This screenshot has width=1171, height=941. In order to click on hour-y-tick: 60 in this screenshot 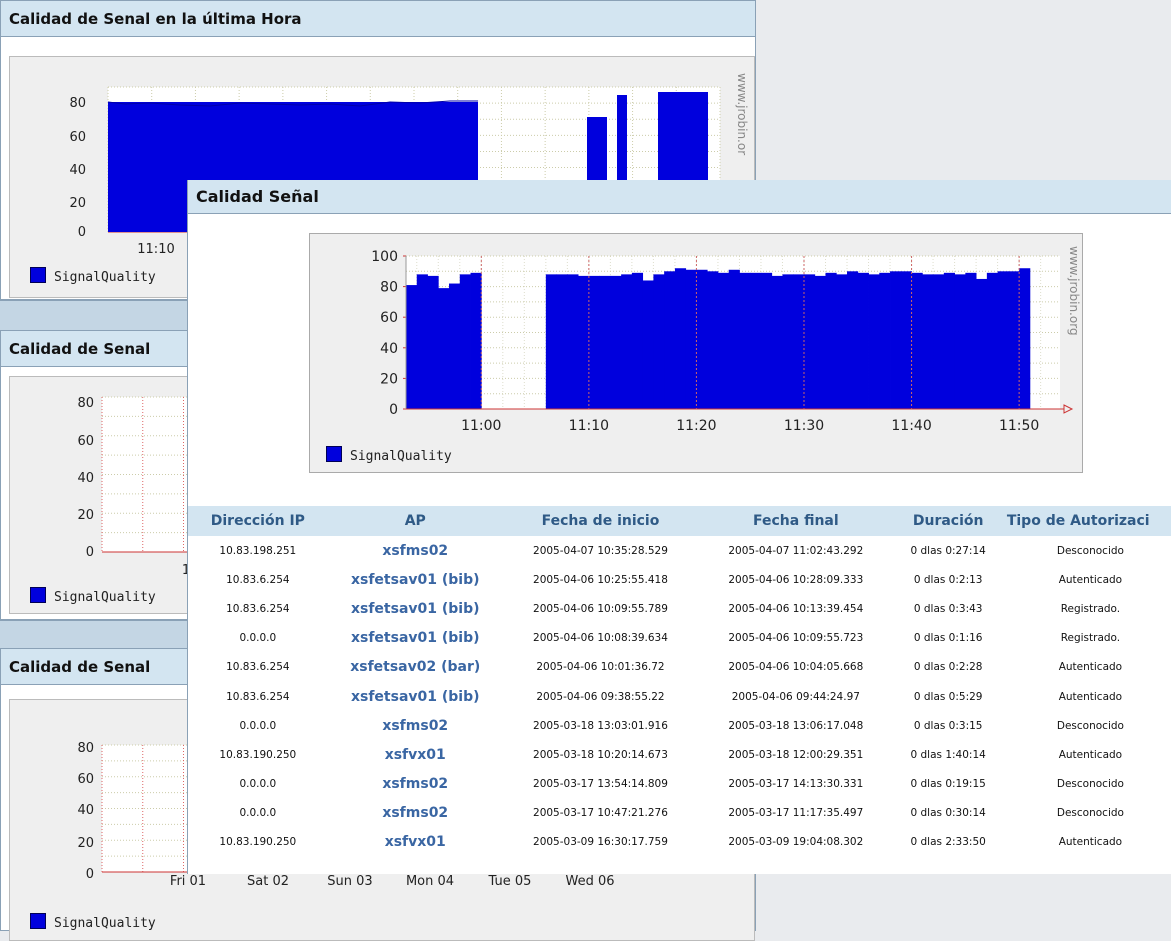, I will do `click(77, 137)`.